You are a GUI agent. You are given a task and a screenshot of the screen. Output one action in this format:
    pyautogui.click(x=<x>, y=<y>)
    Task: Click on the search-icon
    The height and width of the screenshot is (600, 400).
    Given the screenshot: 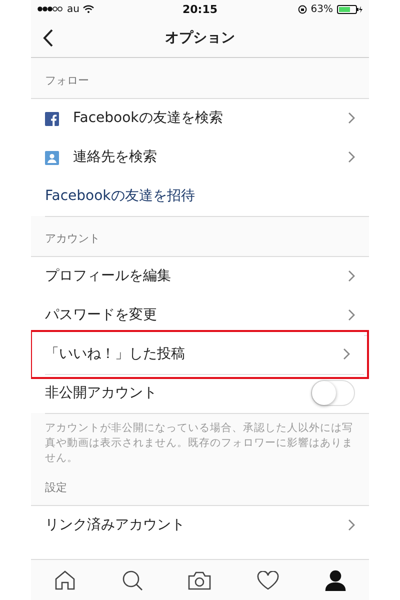 What is the action you would take?
    pyautogui.click(x=132, y=580)
    